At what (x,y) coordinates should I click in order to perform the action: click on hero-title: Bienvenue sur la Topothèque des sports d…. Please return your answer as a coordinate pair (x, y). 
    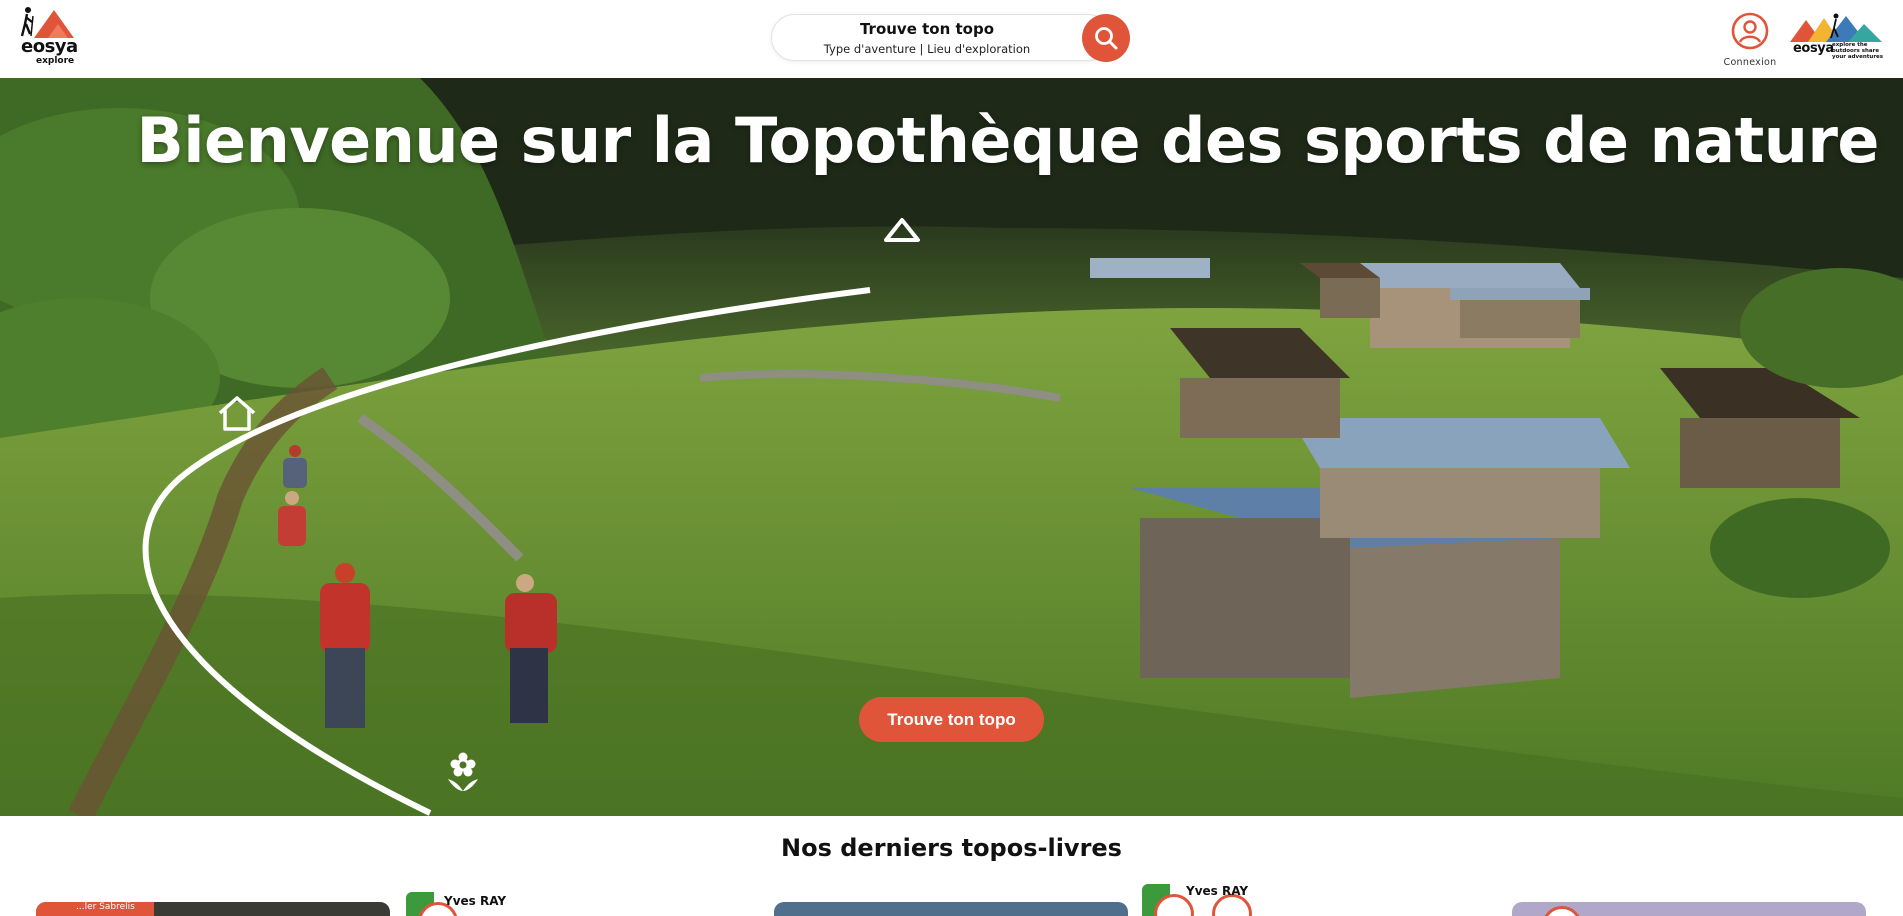
    Looking at the image, I should click on (1008, 140).